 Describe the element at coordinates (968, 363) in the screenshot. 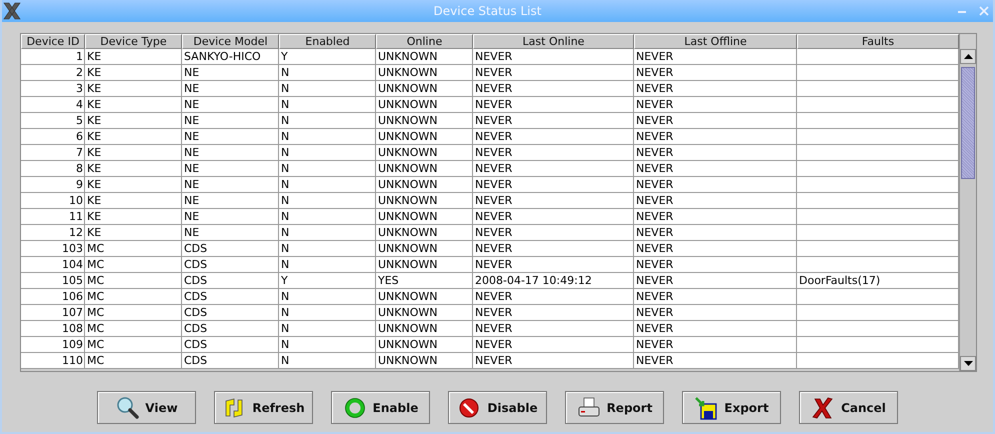

I see `scroll-down-icon` at that location.